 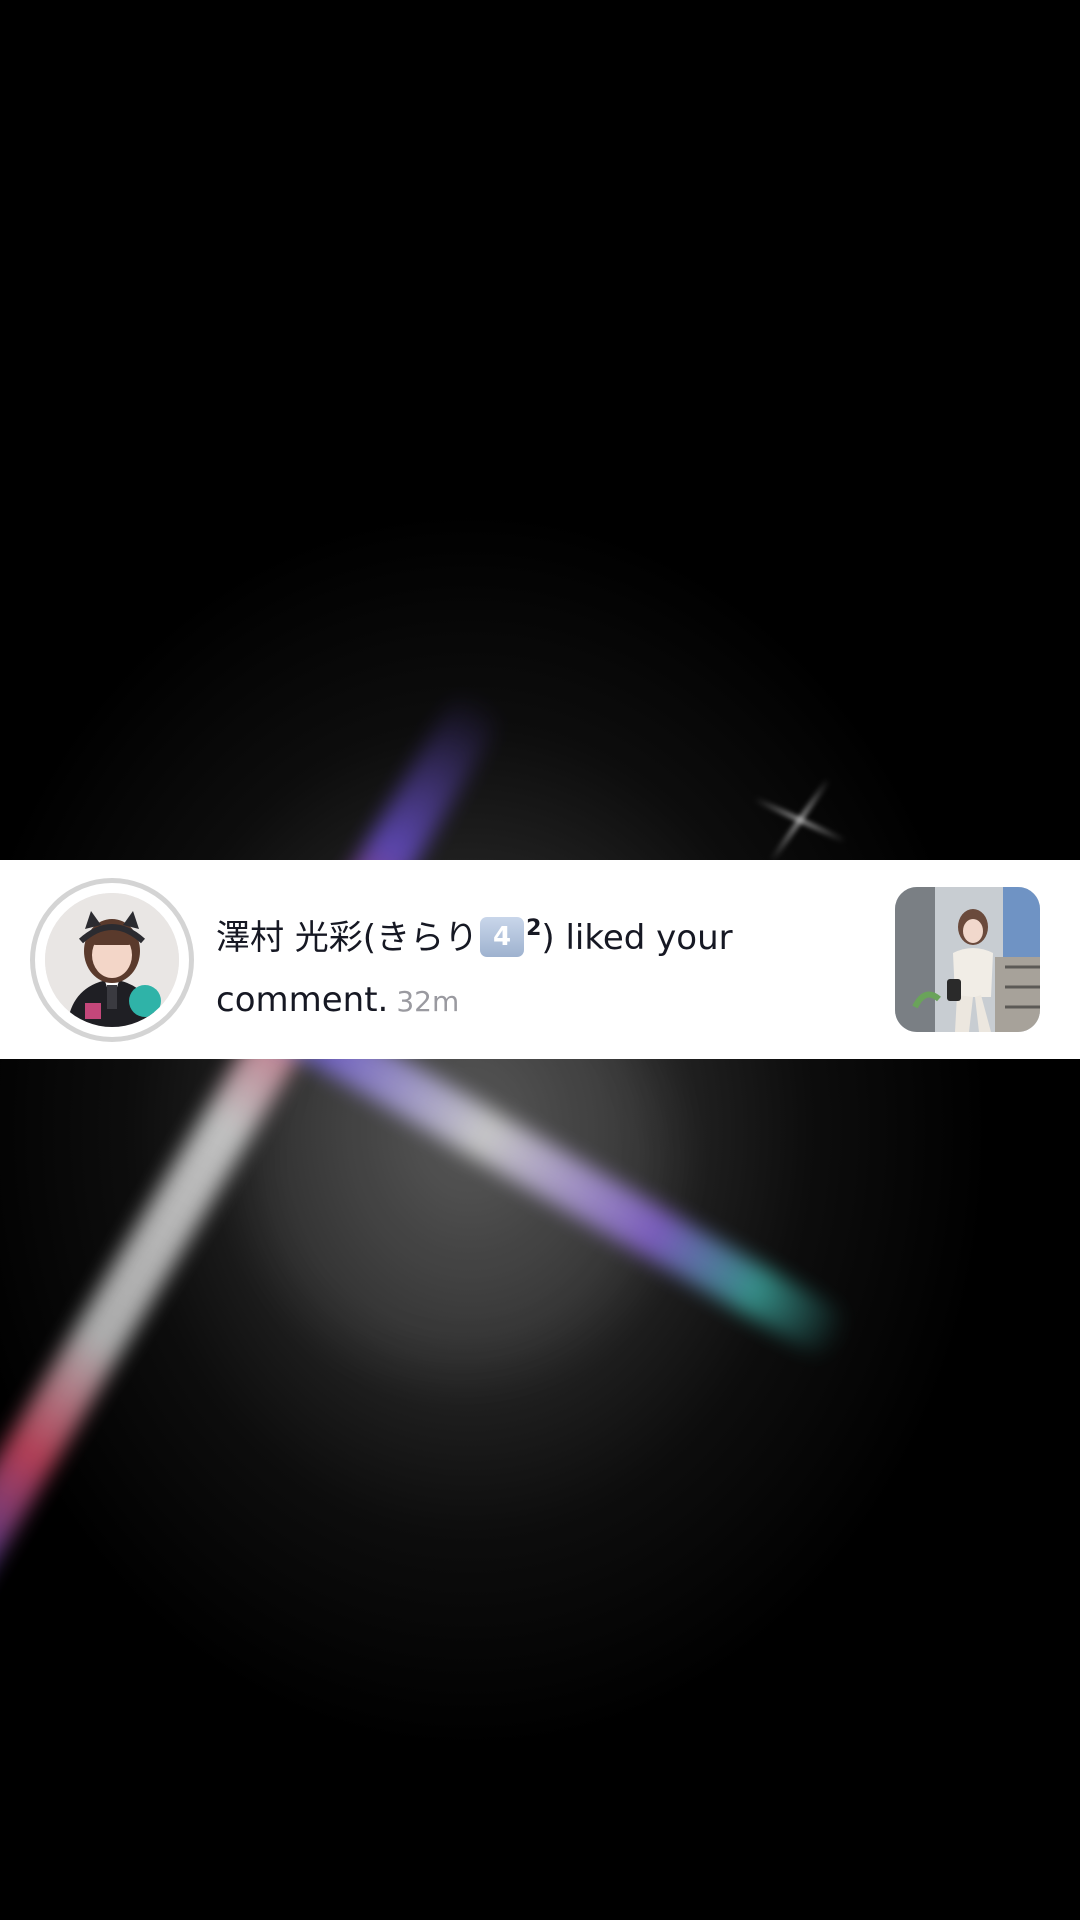 I want to click on avatar-ring, so click(x=112, y=960).